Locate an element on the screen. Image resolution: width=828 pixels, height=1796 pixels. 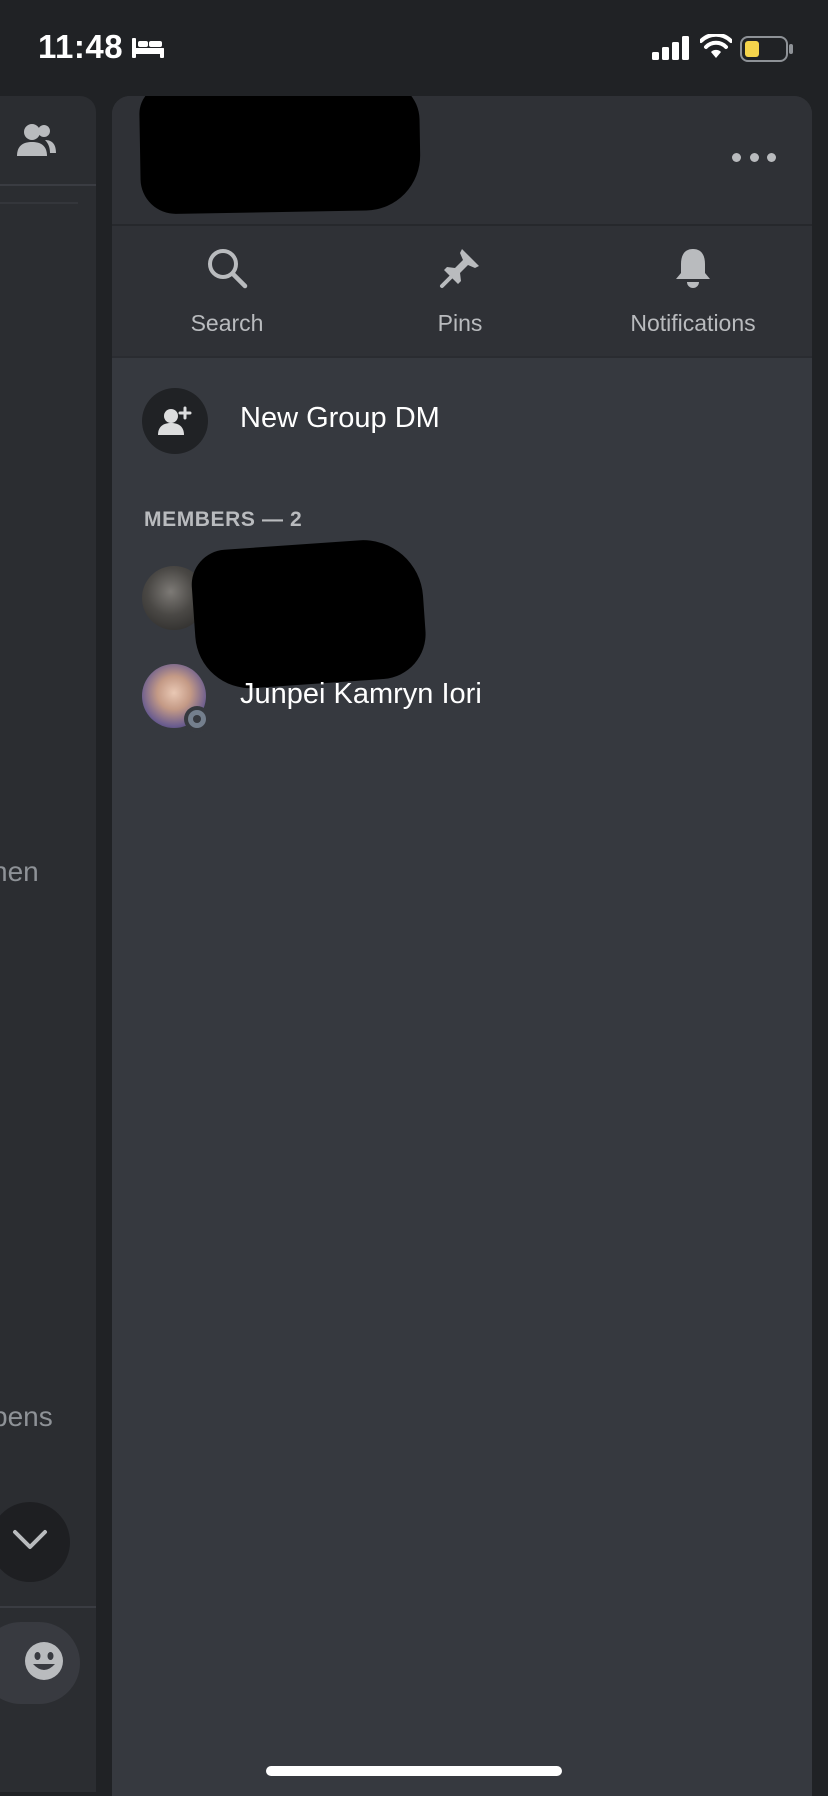
status-ring is located at coordinates (197, 719).